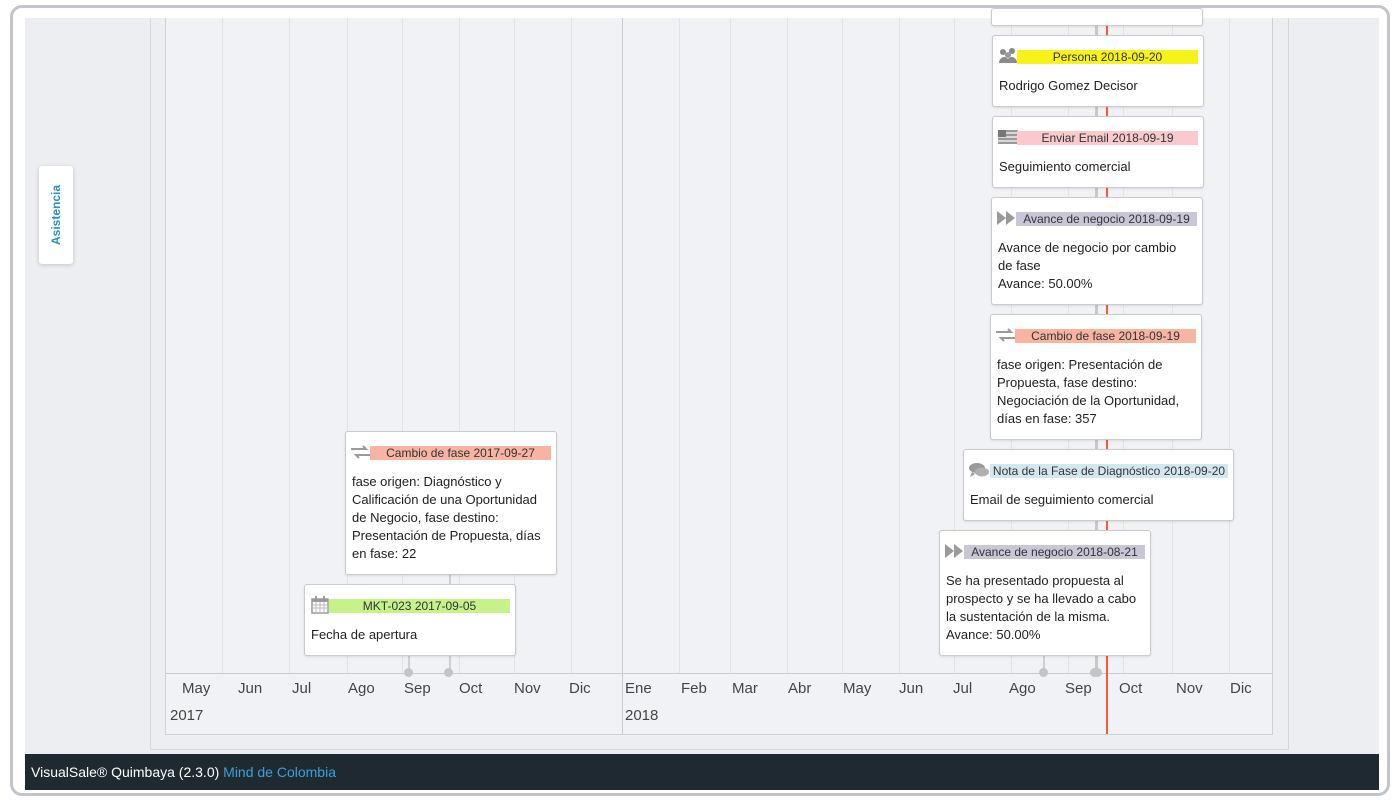  Describe the element at coordinates (1106, 219) in the screenshot. I see `event-title: Avance de negocio 2018-09-19` at that location.